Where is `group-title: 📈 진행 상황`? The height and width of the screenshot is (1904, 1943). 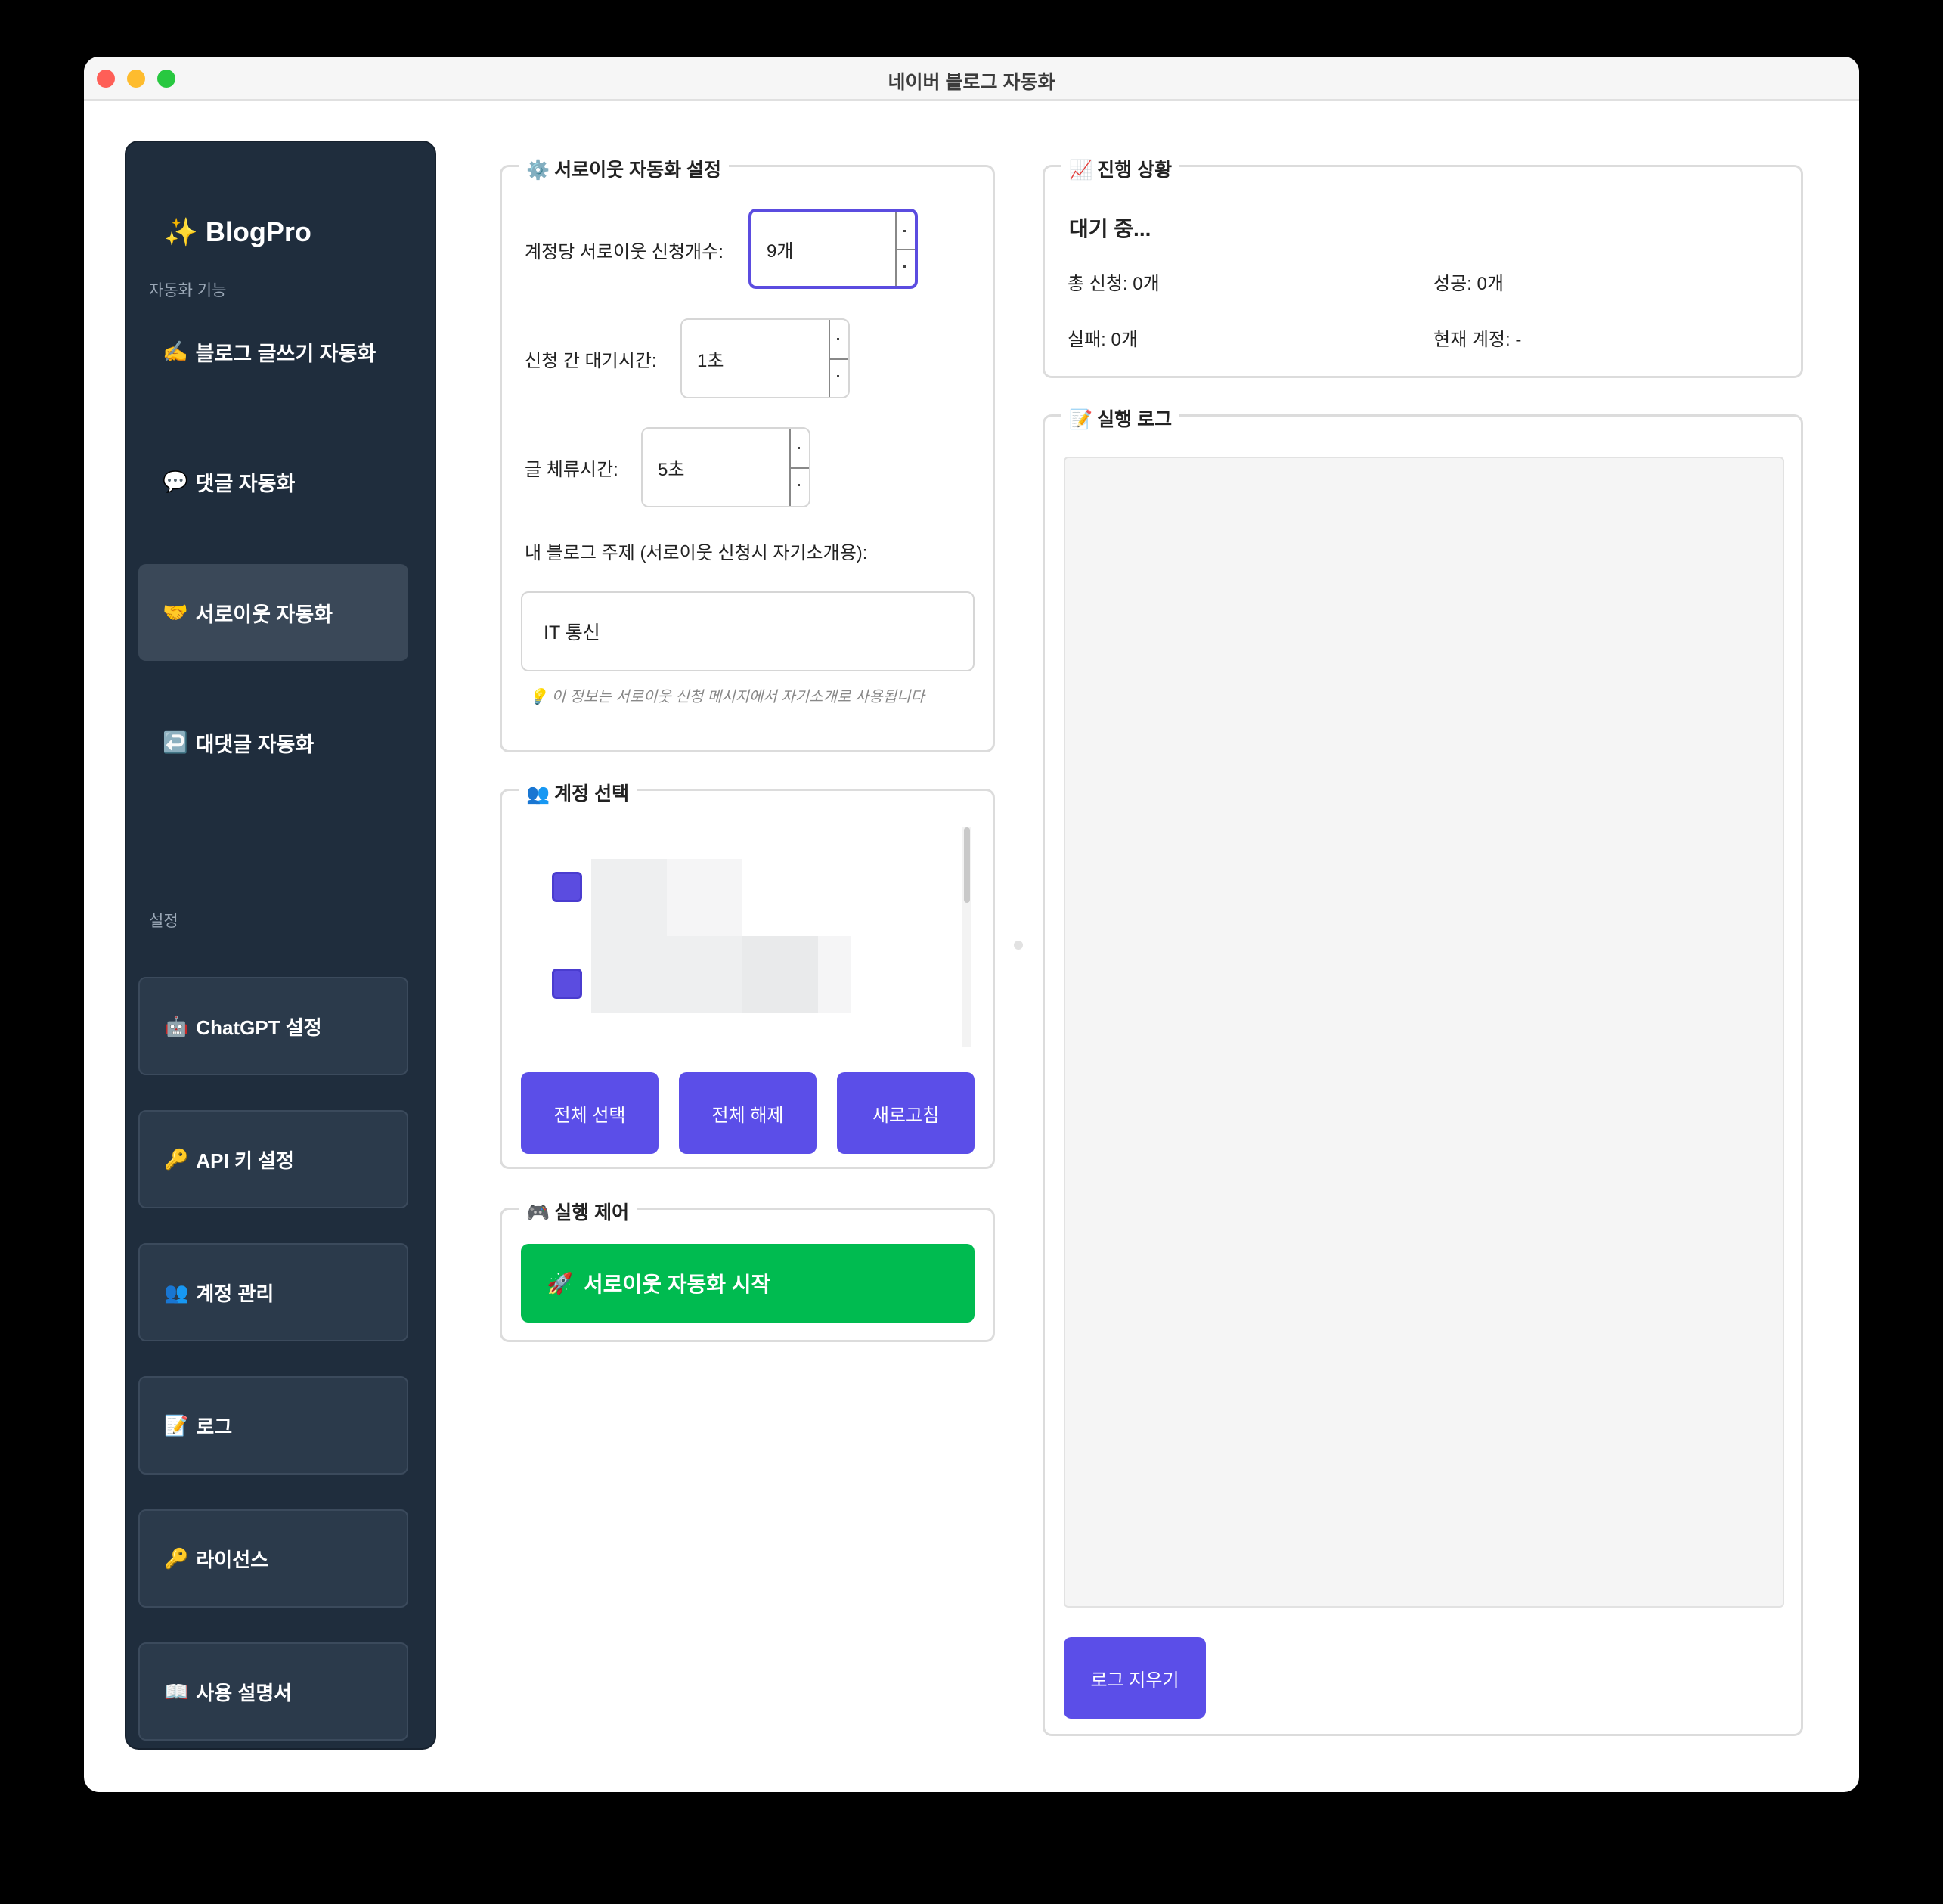 group-title: 📈 진행 상황 is located at coordinates (1120, 168).